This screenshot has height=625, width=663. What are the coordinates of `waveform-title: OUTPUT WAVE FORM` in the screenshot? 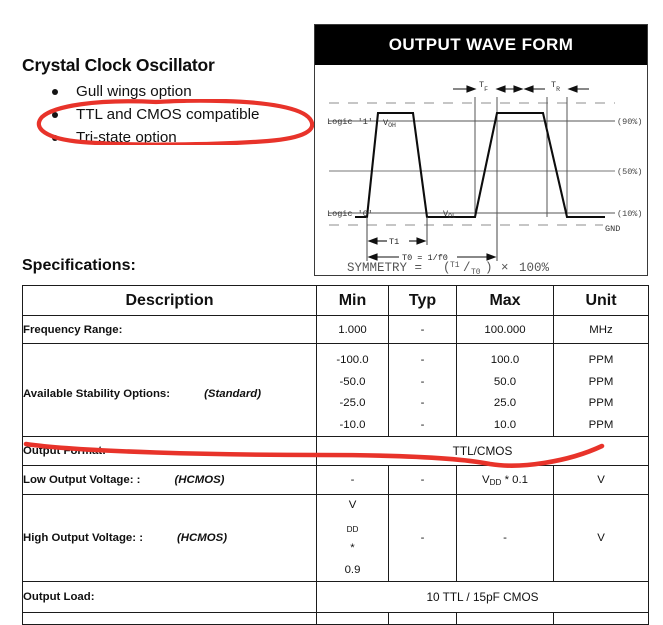 It's located at (481, 45).